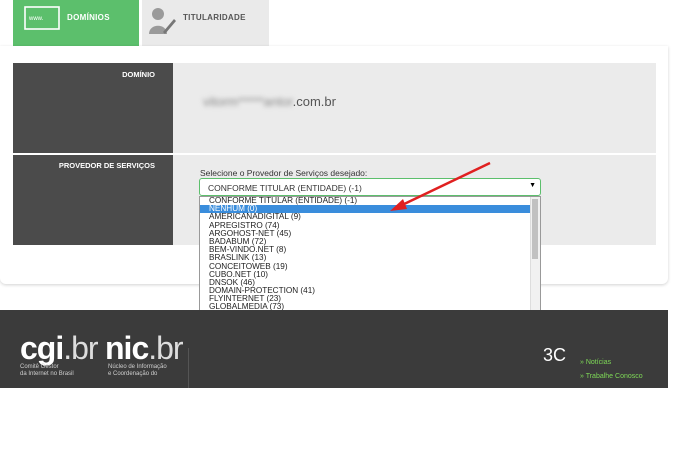 The width and height of the screenshot is (680, 455). Describe the element at coordinates (93, 108) in the screenshot. I see `dominio-label: DOMÍNIO` at that location.